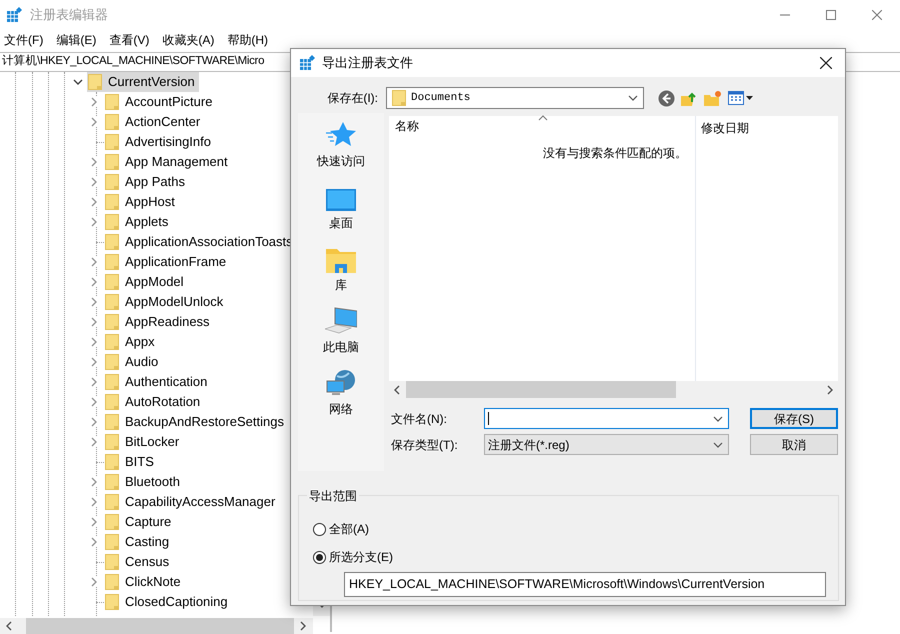 The image size is (900, 634). I want to click on chevron-right-icon, so click(94, 582).